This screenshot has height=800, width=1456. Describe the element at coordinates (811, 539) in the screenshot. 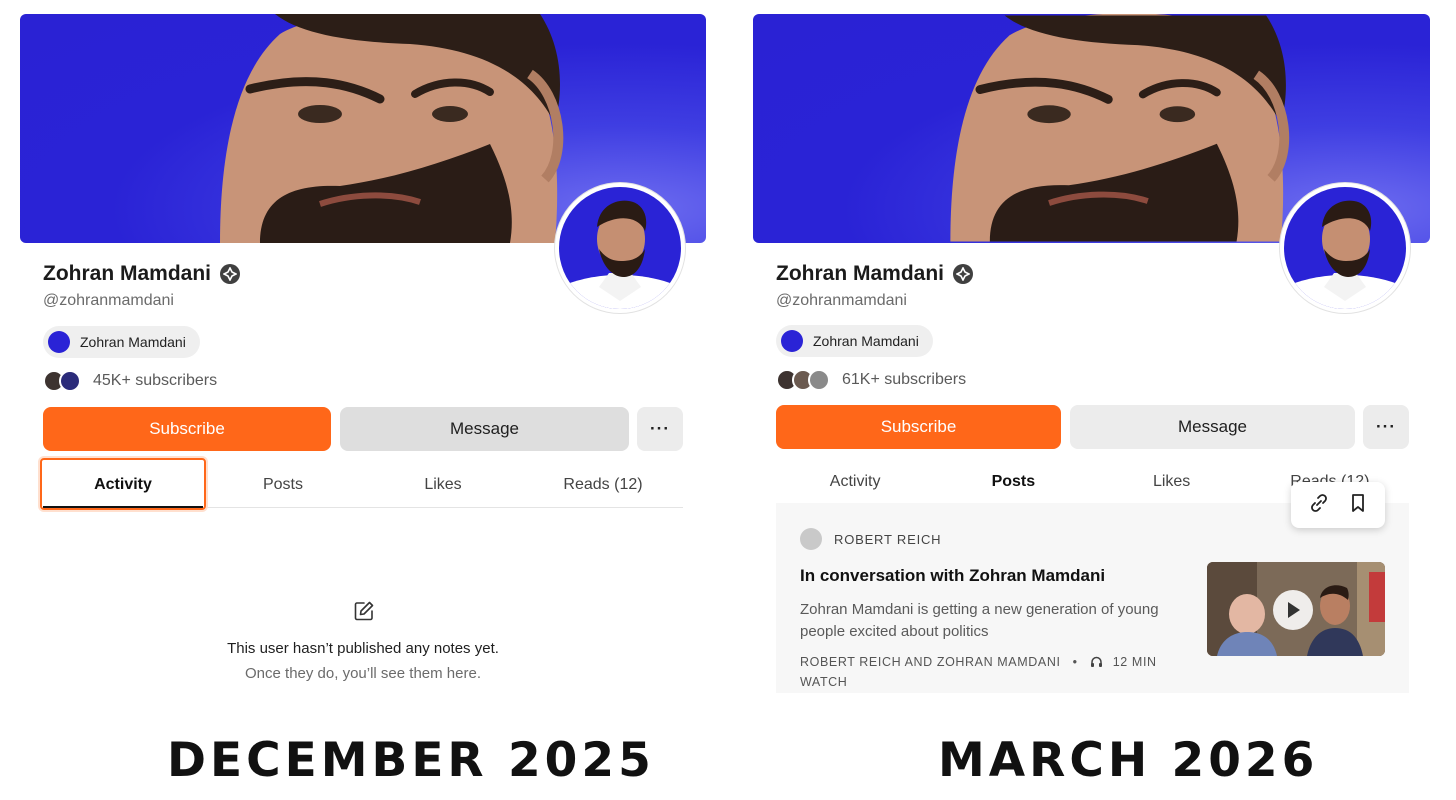

I see `author-avatar` at that location.